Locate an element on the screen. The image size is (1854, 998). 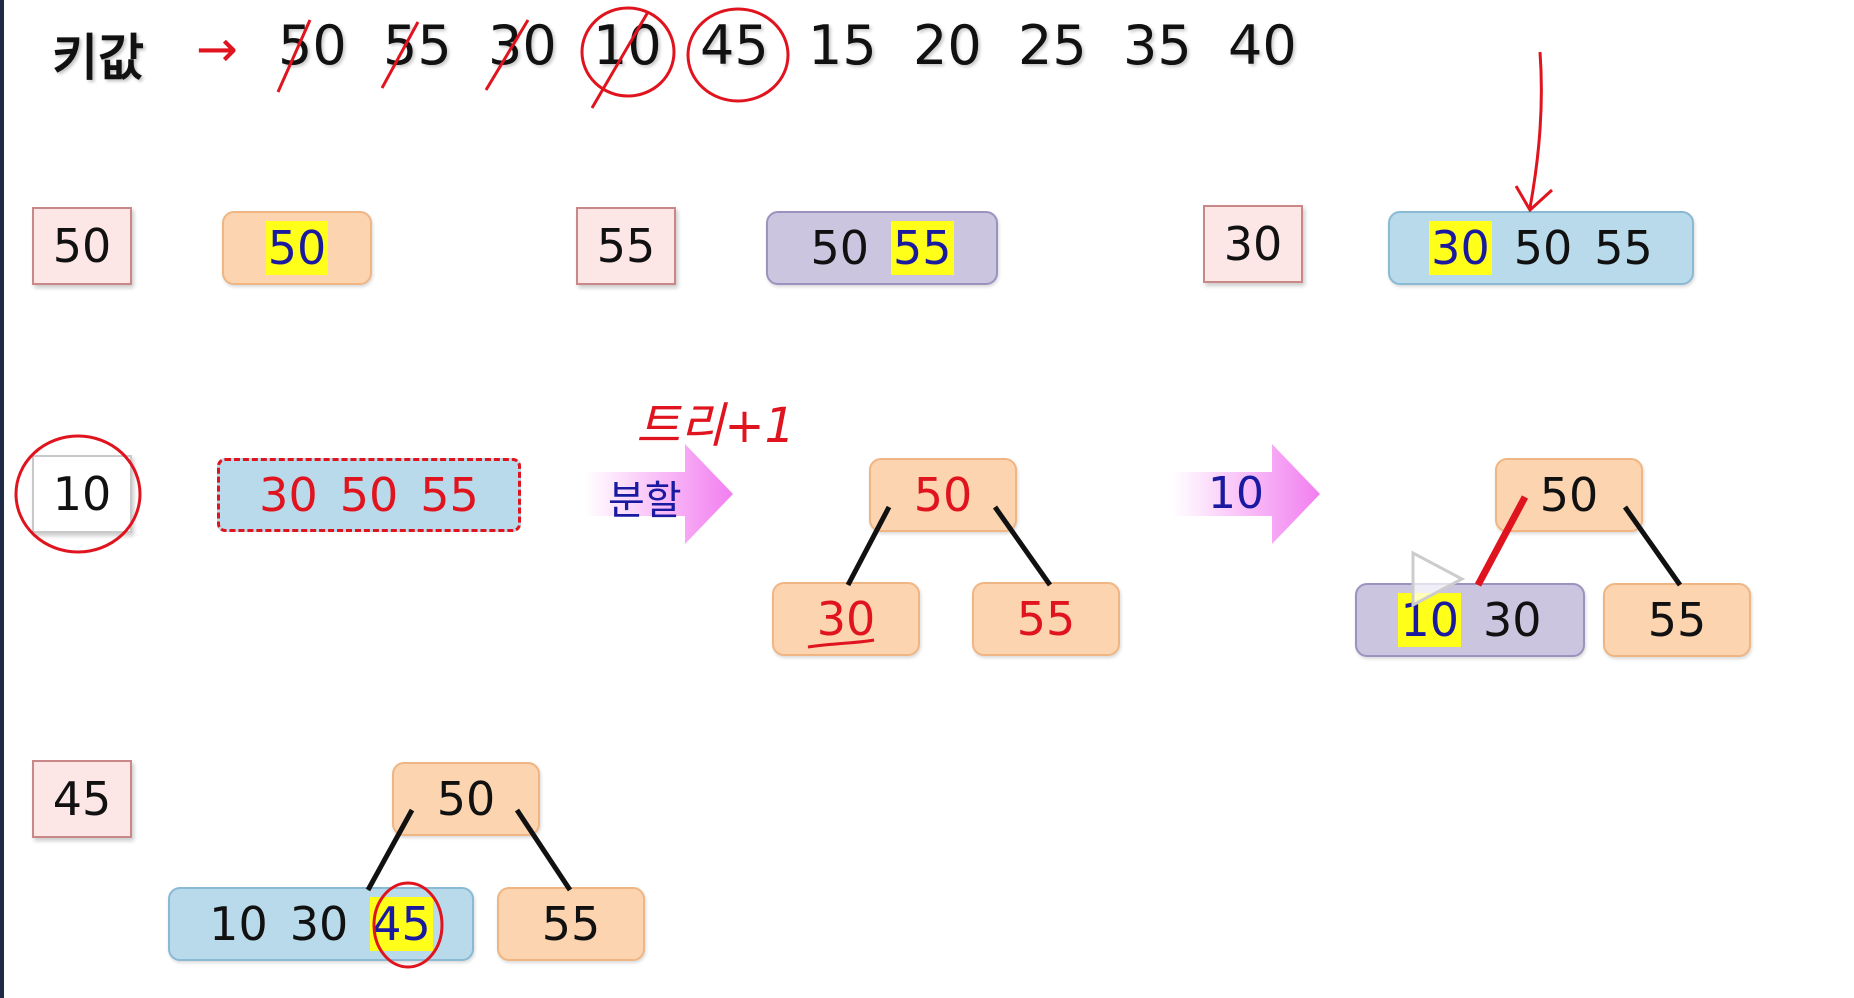
play-icon is located at coordinates (1438, 579).